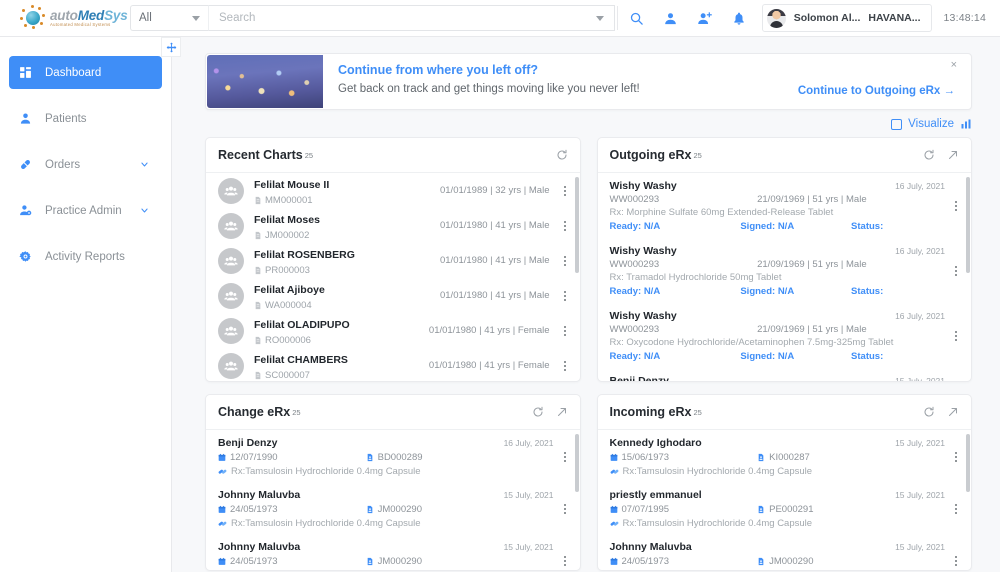 The width and height of the screenshot is (1000, 572). I want to click on patient-dob: 12/07/1990, so click(292, 457).